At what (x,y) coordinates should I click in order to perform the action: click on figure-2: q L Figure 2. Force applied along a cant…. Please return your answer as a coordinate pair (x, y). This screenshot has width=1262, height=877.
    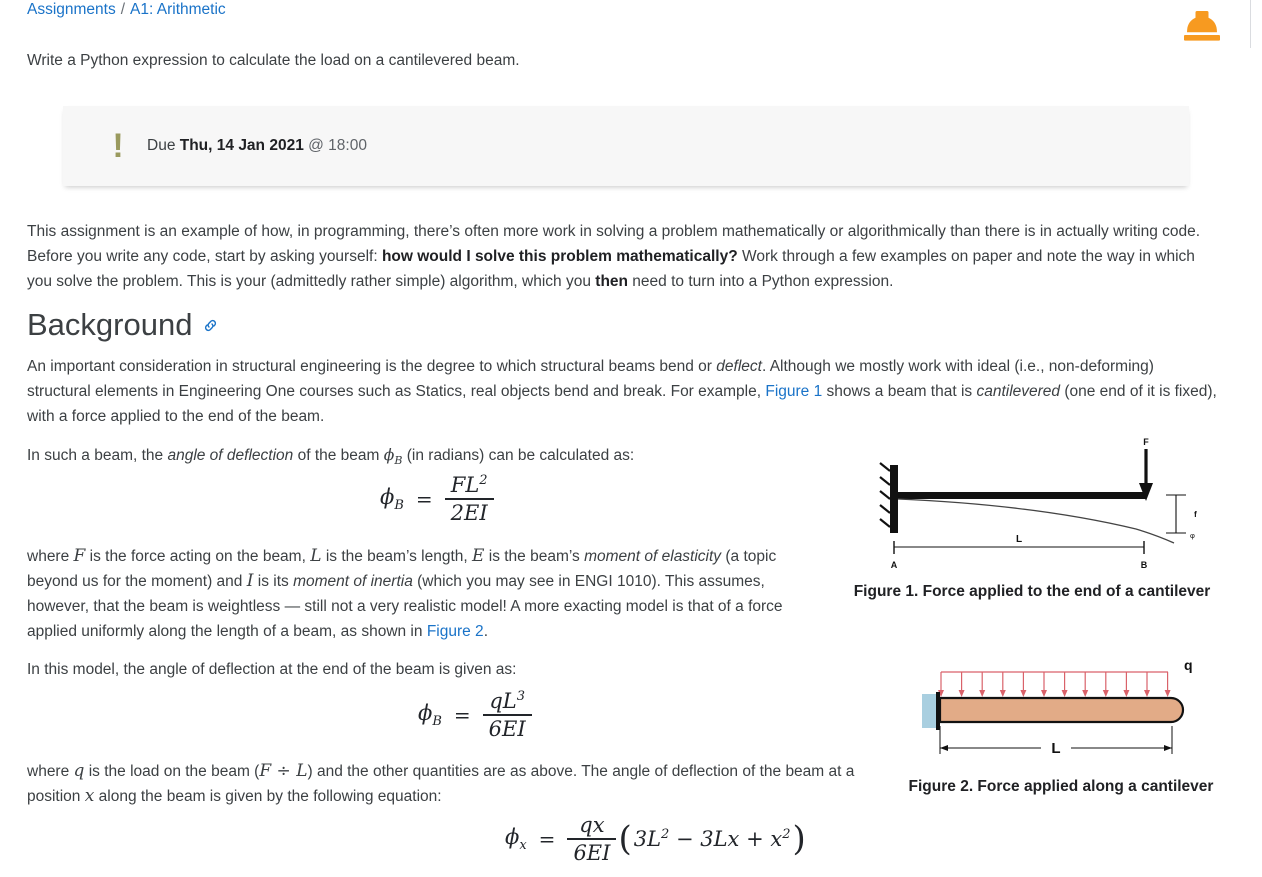
    Looking at the image, I should click on (1061, 723).